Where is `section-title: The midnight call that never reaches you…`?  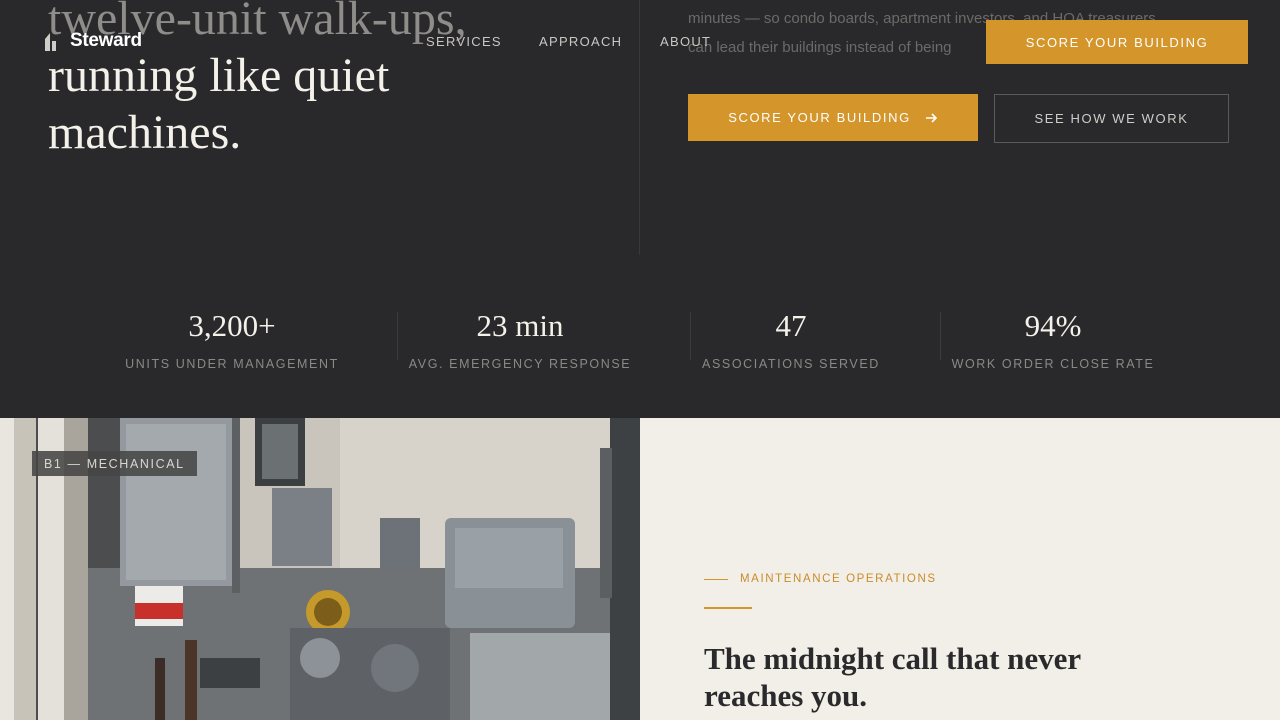 section-title: The midnight call that never reaches you… is located at coordinates (892, 677).